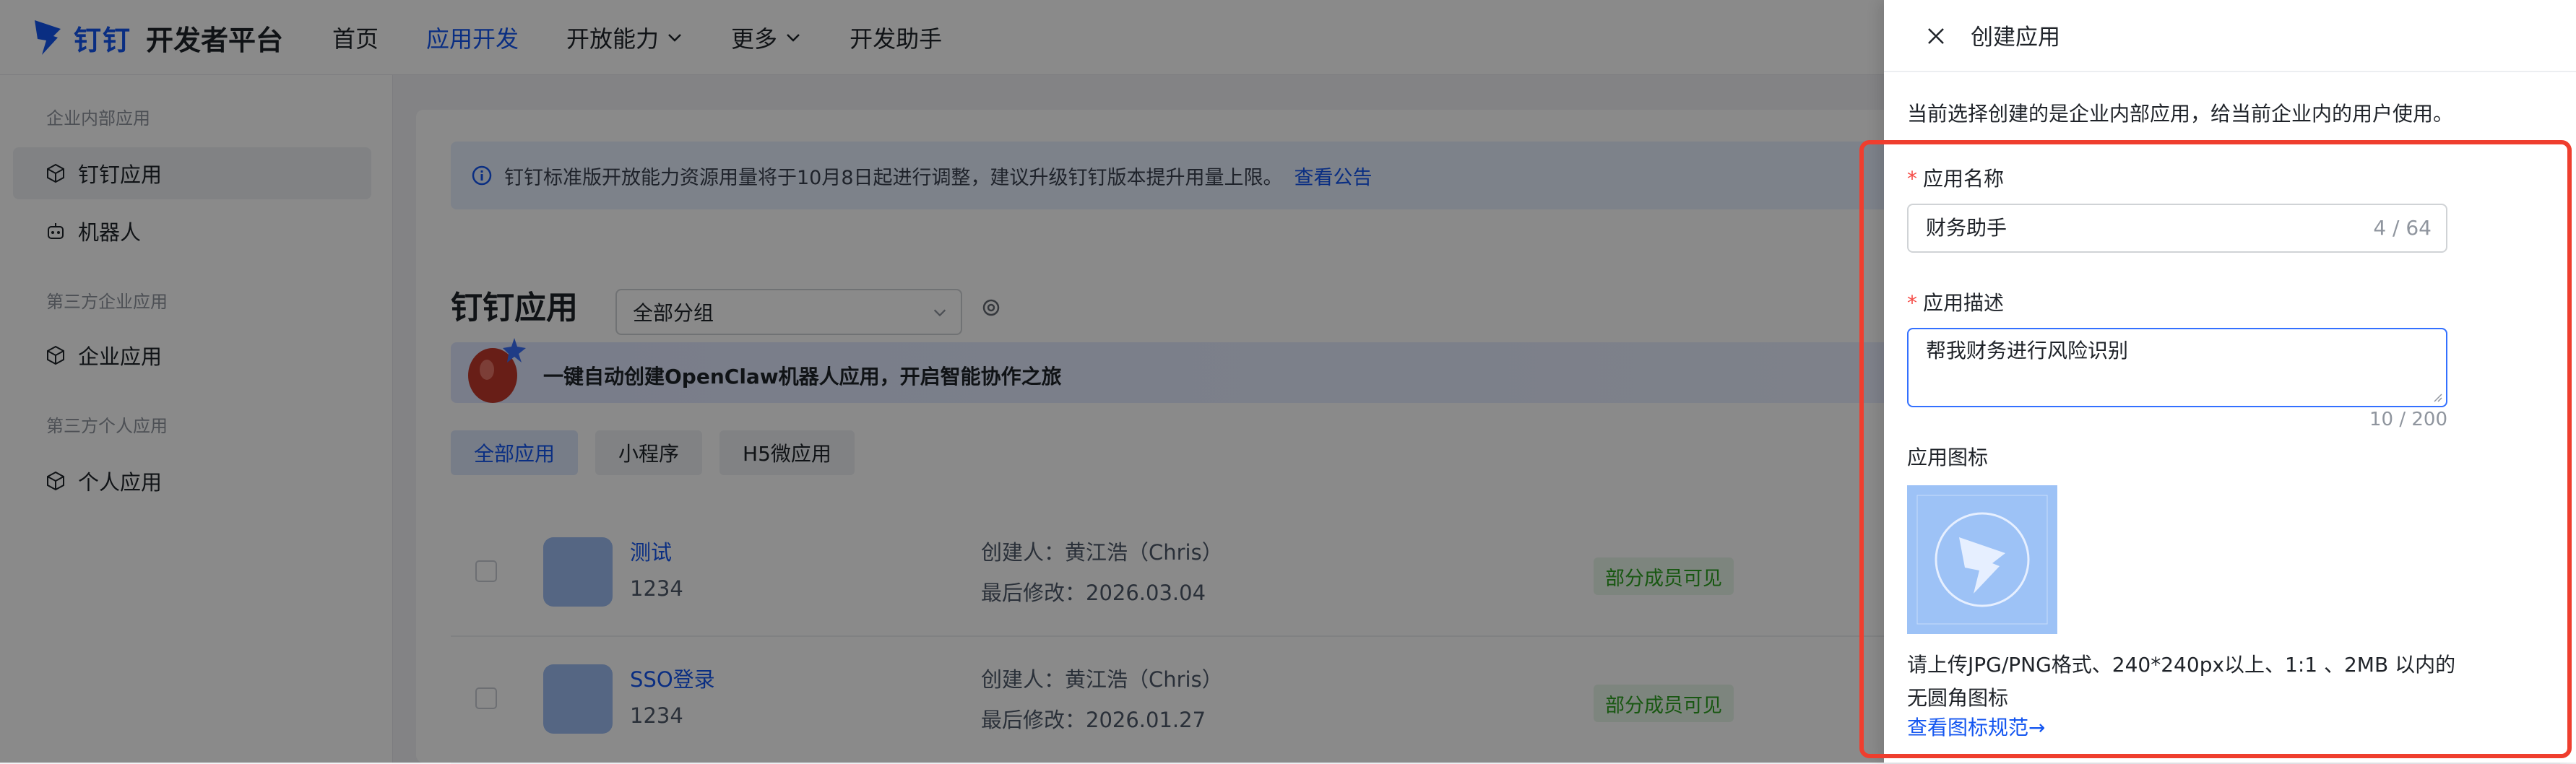 Image resolution: width=2576 pixels, height=764 pixels. I want to click on drawer-title: 创建应用, so click(2015, 38).